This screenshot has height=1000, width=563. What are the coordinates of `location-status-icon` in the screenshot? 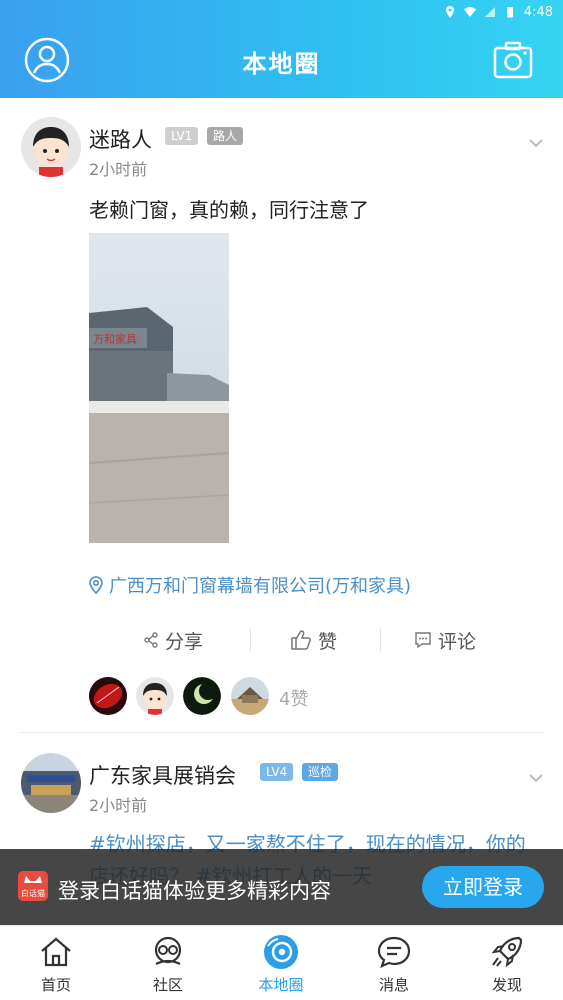 It's located at (449, 12).